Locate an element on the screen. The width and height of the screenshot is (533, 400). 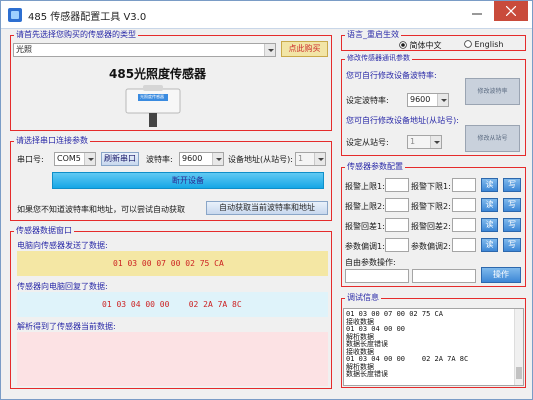
set-baud-value: 9600 is located at coordinates (420, 99).